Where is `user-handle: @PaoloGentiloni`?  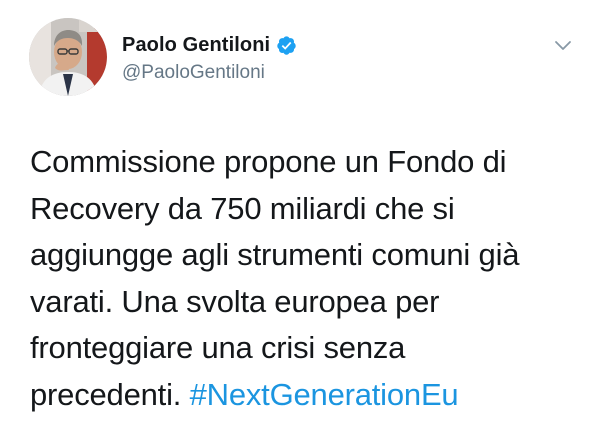 user-handle: @PaoloGentiloni is located at coordinates (209, 73).